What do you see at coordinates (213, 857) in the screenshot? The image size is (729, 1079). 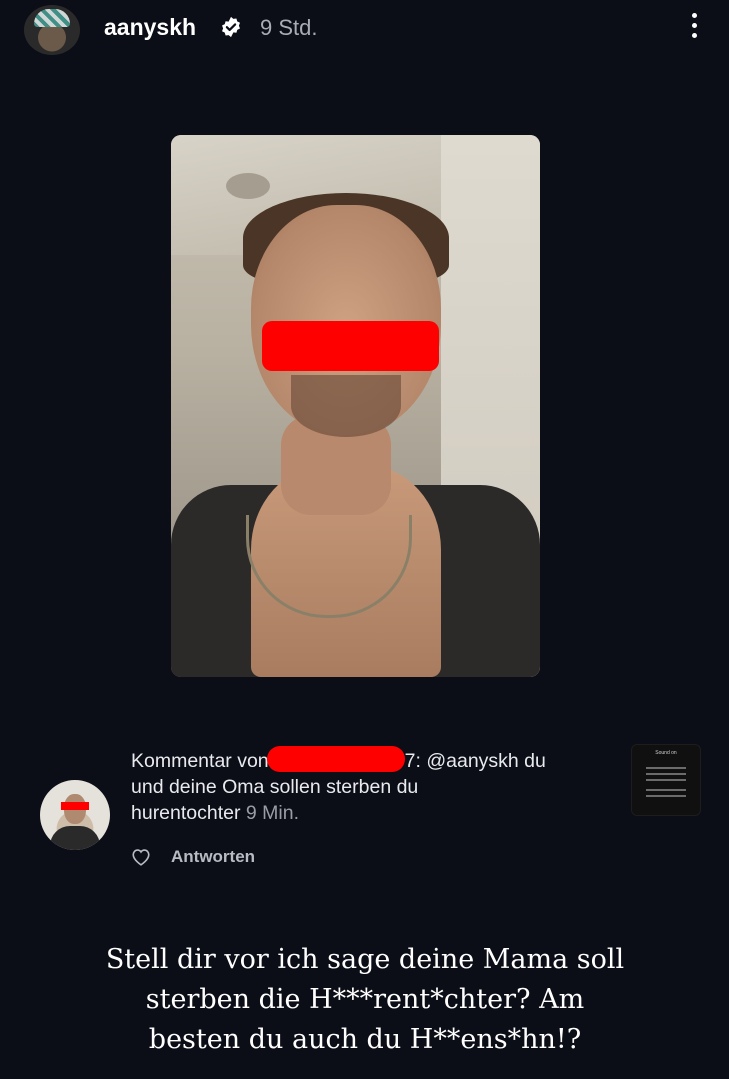 I see `reply-button: Antworten` at bounding box center [213, 857].